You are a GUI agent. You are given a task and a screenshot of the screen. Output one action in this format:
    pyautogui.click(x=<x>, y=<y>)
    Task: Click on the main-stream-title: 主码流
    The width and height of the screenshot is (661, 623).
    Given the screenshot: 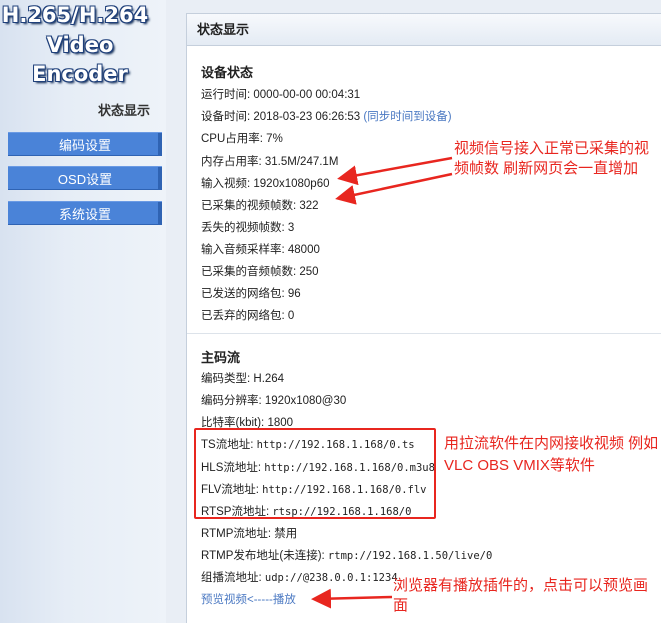 What is the action you would take?
    pyautogui.click(x=221, y=357)
    